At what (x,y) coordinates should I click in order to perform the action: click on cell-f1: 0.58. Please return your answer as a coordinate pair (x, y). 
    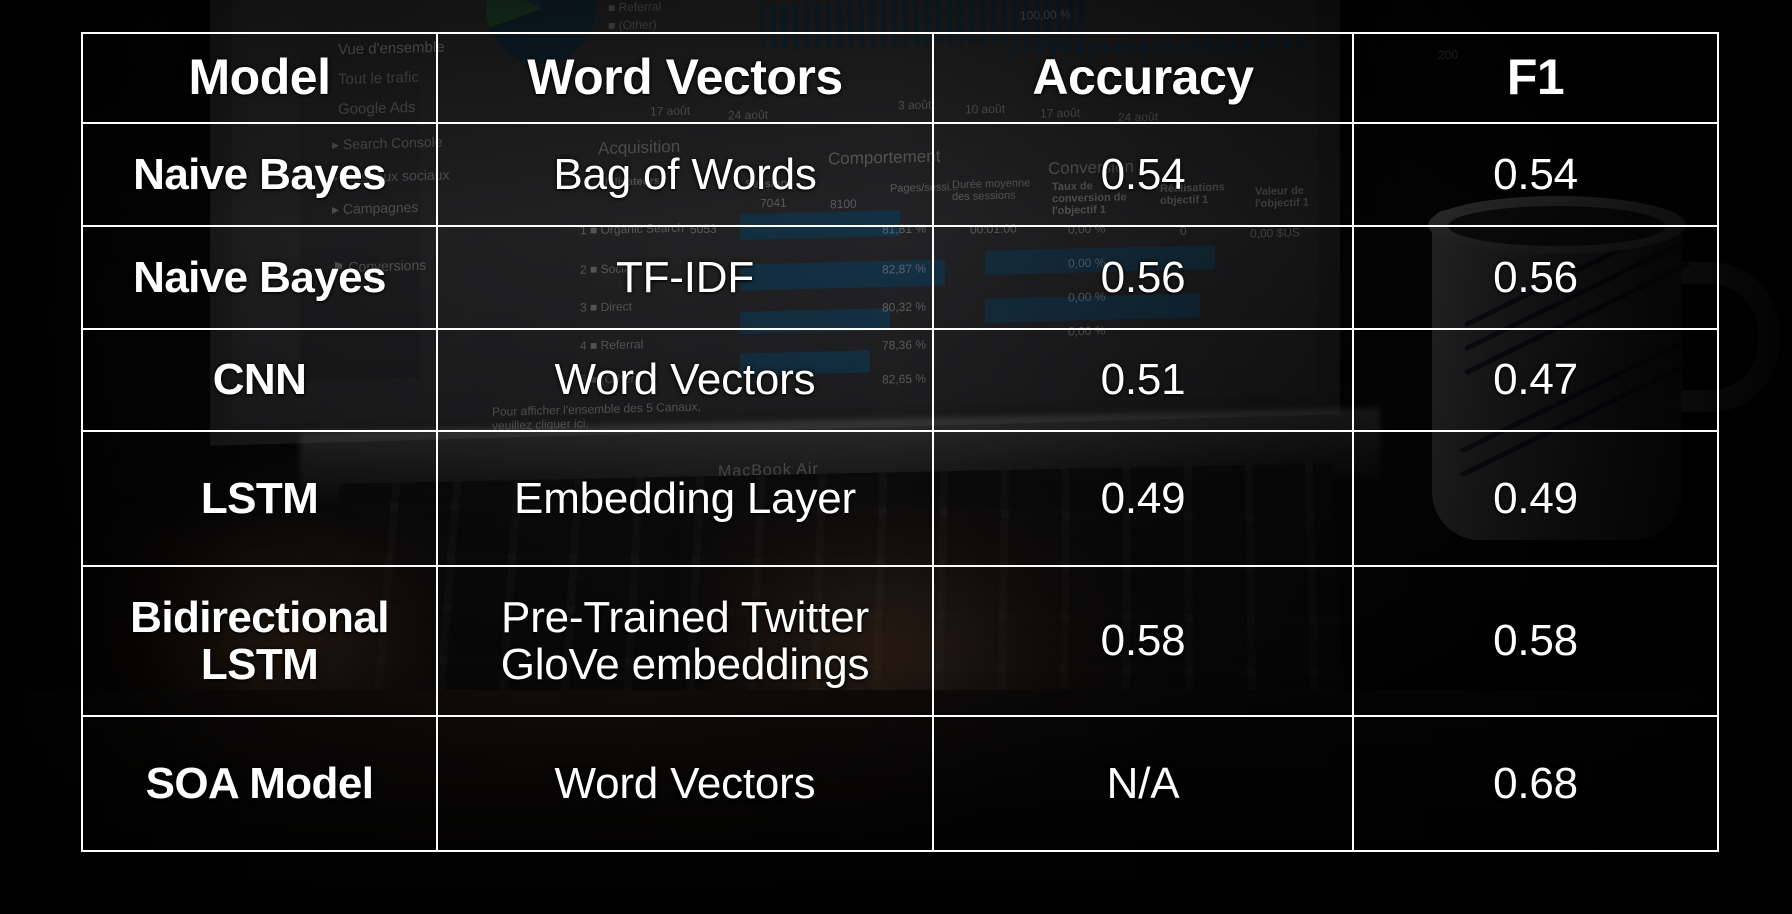
    Looking at the image, I should click on (1535, 641).